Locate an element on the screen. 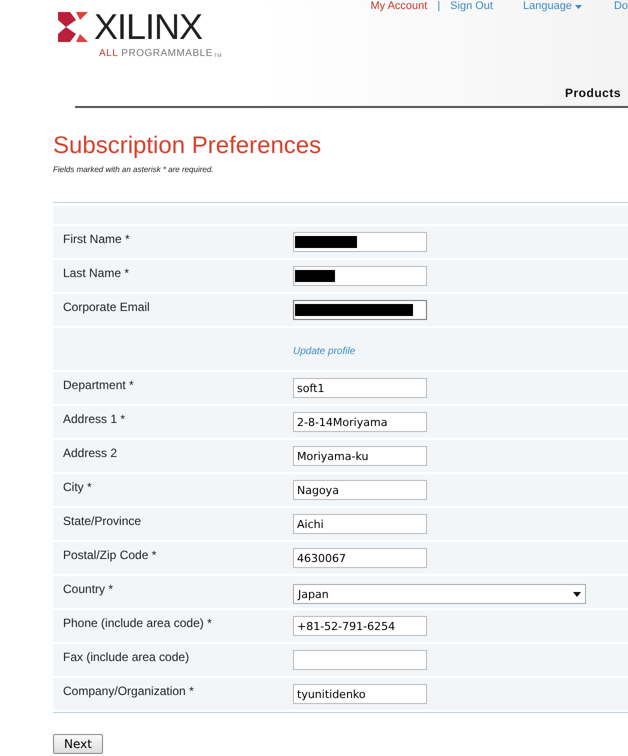  input-field: 2-8-14Moriyama is located at coordinates (360, 422).